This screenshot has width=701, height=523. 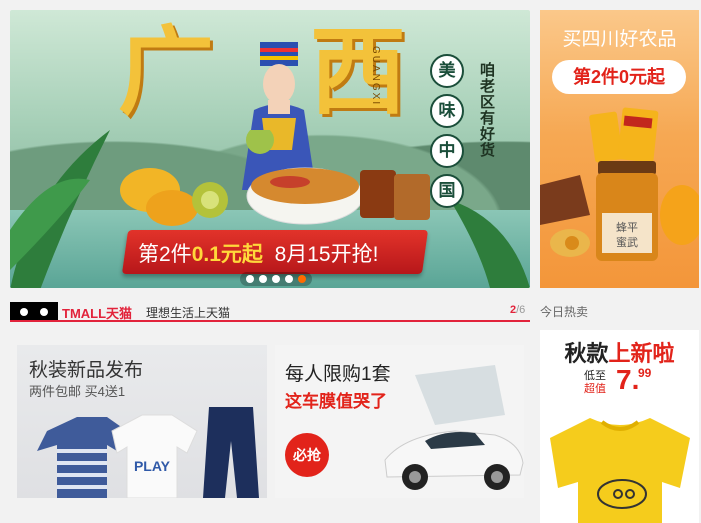 I want to click on title-black: 秋款, so click(x=586, y=353).